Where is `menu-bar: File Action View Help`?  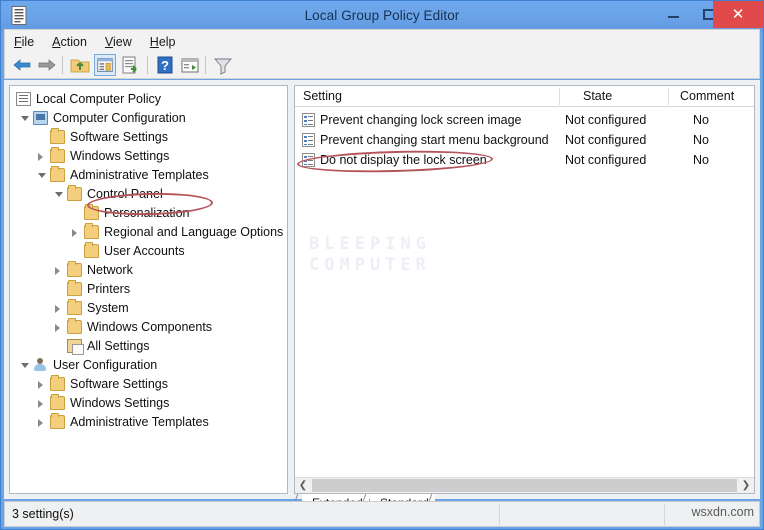
menu-bar: File Action View Help is located at coordinates (382, 40).